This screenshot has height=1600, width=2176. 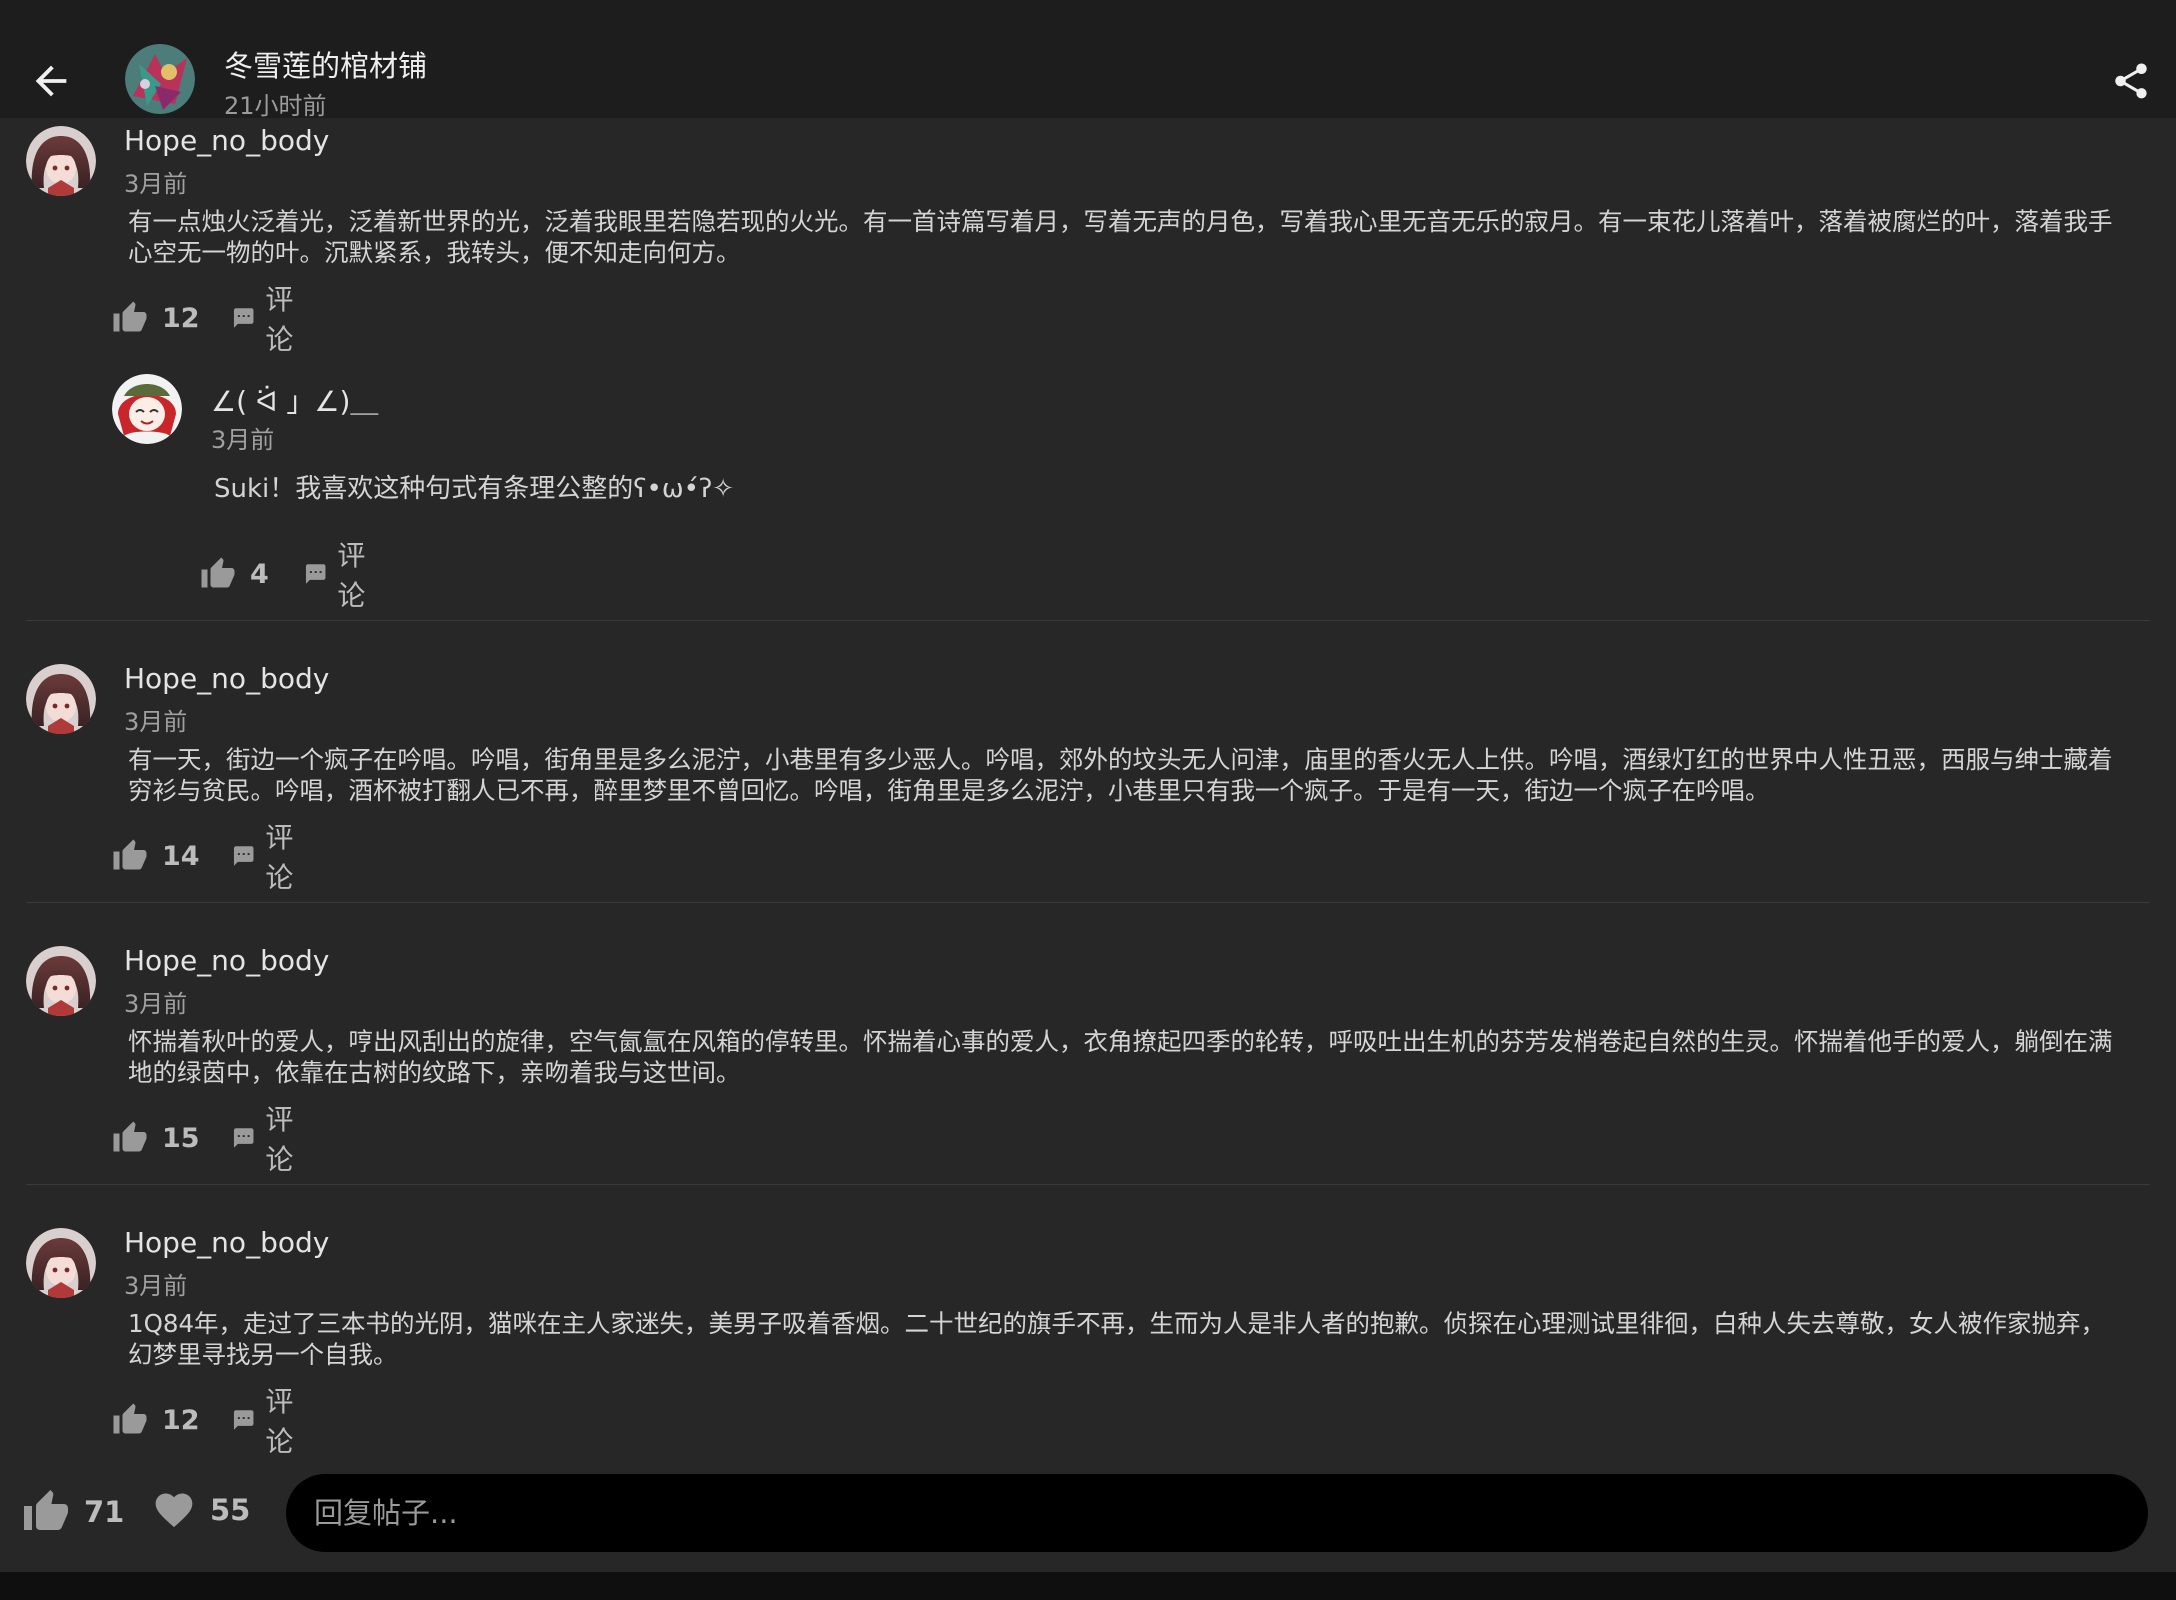 What do you see at coordinates (1217, 1513) in the screenshot?
I see `reply-post-input` at bounding box center [1217, 1513].